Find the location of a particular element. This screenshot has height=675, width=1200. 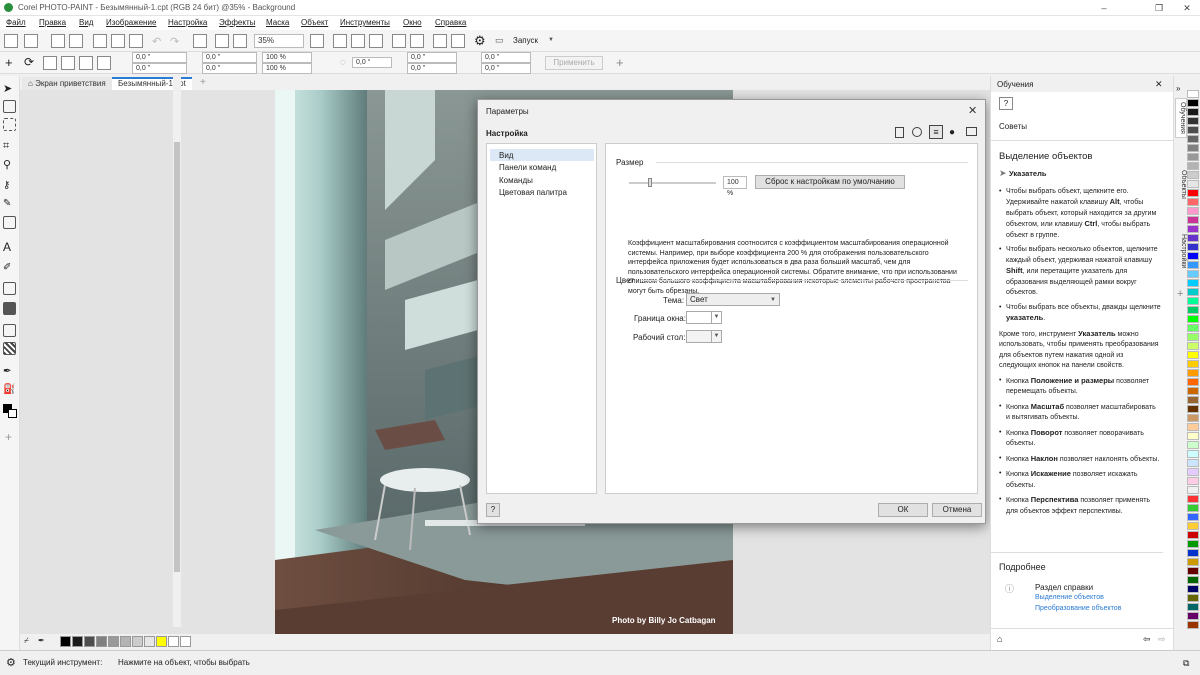

dialog-close-icon: ✕ is located at coordinates (972, 110).